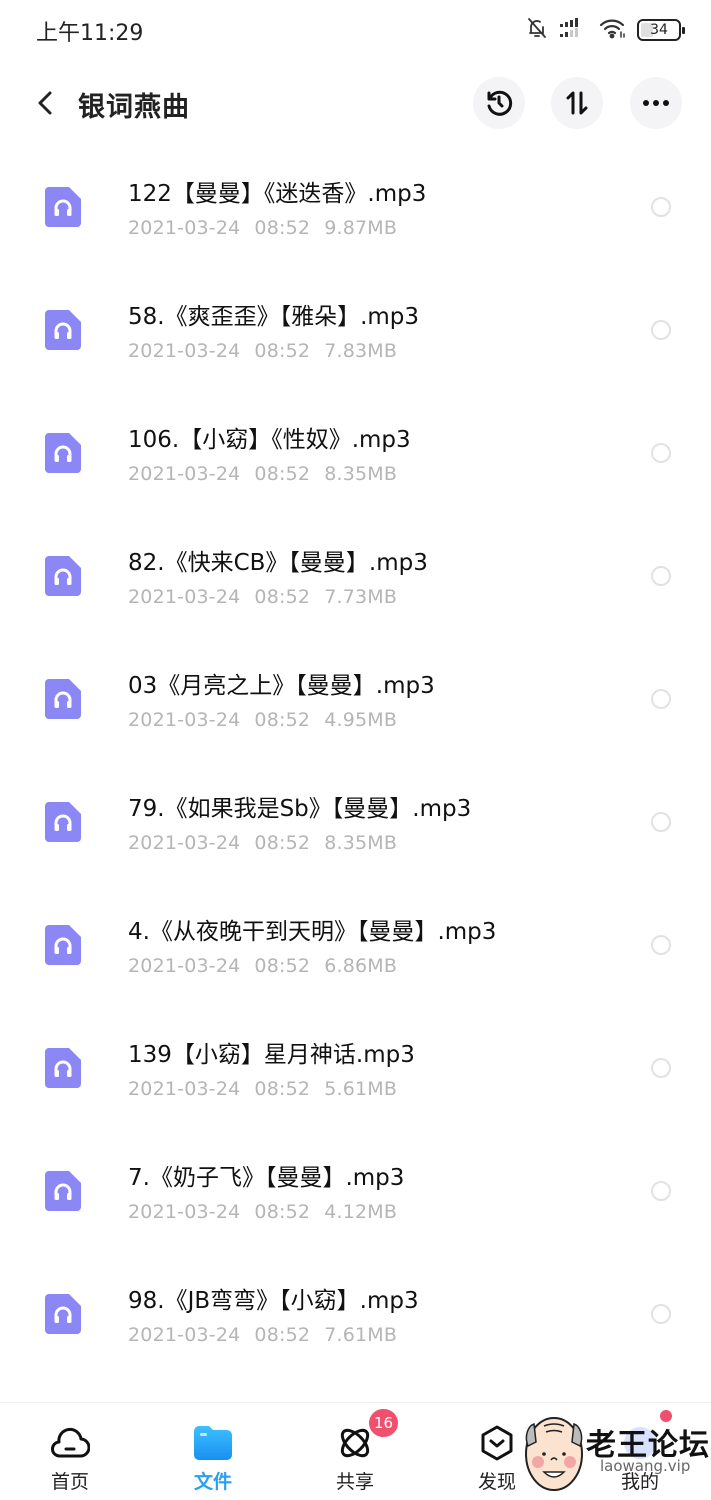  Describe the element at coordinates (355, 30) in the screenshot. I see `status-bar: 上午11:29 34` at that location.